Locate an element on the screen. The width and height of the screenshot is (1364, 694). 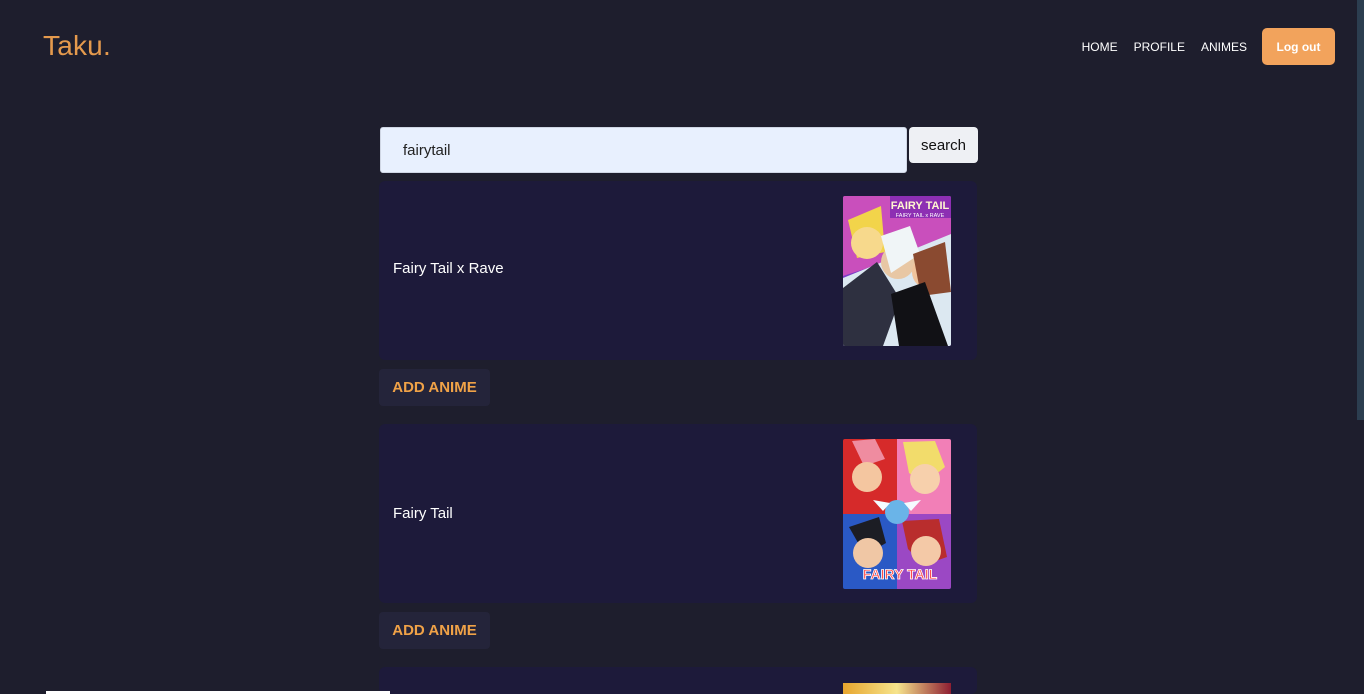
nav-animes: ANIMES is located at coordinates (1224, 47).